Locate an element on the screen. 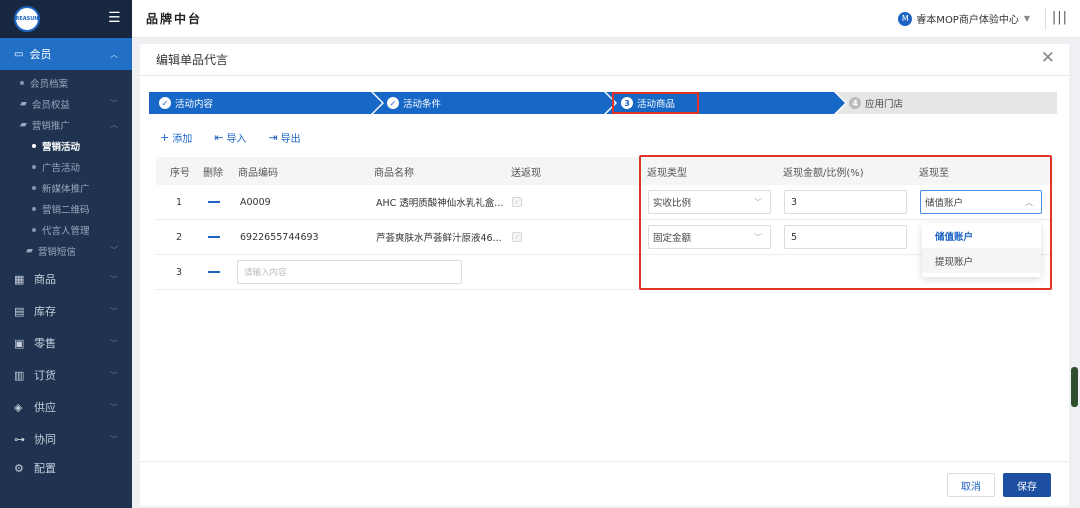 This screenshot has height=508, width=1080. input-placeholder: 请输入内容 is located at coordinates (265, 273).